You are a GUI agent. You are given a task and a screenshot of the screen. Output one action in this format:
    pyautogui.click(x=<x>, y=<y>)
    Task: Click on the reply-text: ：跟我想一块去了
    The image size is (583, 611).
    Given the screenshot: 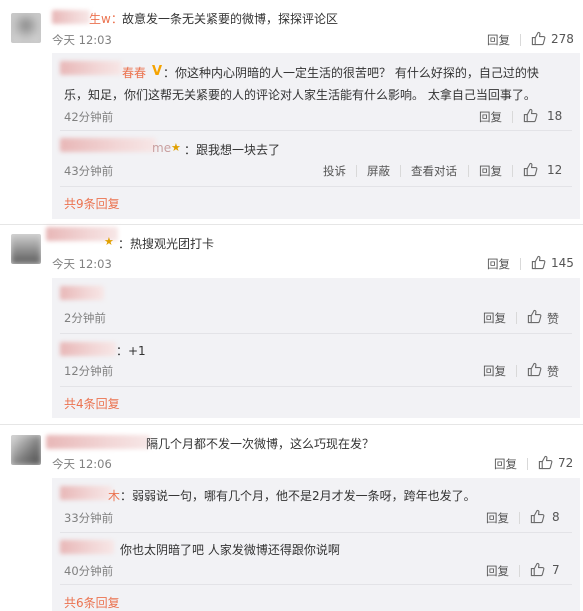 What is the action you would take?
    pyautogui.click(x=232, y=150)
    